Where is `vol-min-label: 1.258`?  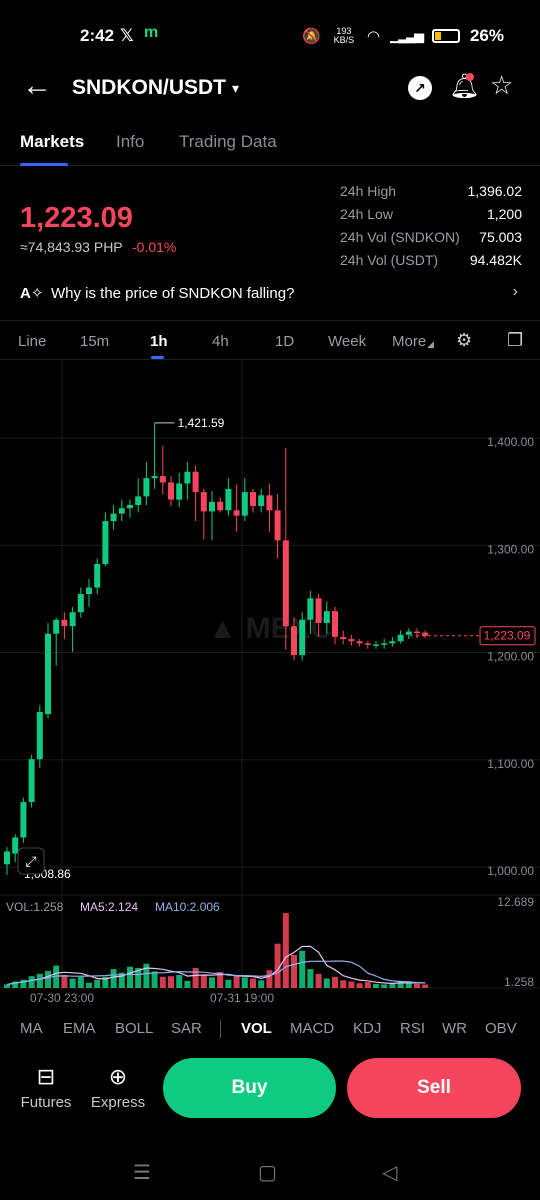 vol-min-label: 1.258 is located at coordinates (519, 982).